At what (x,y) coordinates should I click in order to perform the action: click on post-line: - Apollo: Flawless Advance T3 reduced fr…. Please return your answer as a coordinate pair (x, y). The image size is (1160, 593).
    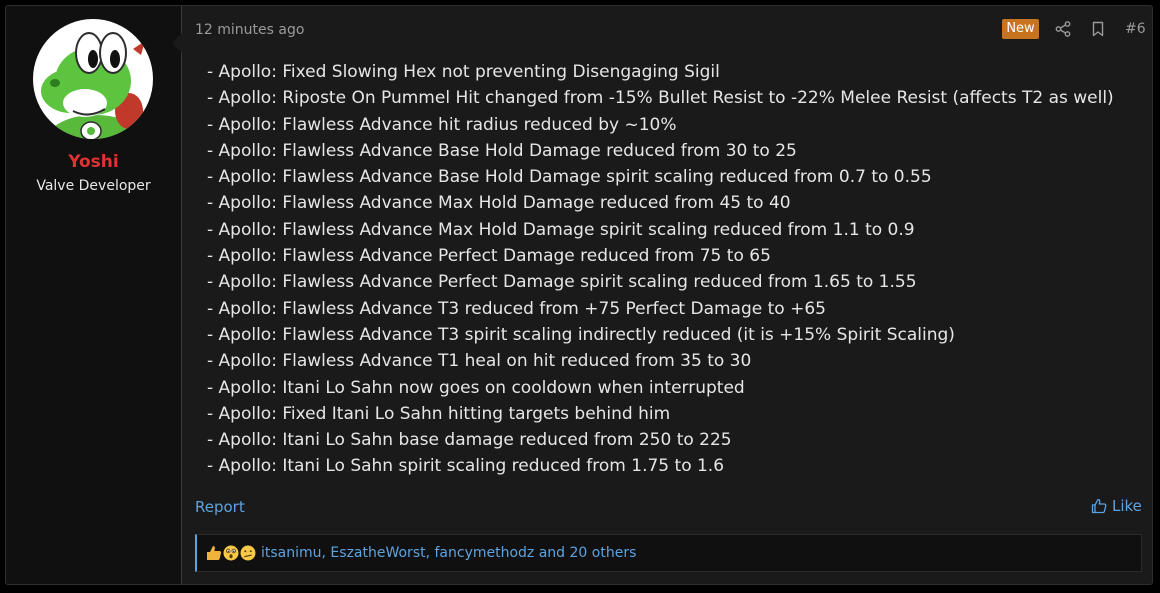
    Looking at the image, I should click on (516, 308).